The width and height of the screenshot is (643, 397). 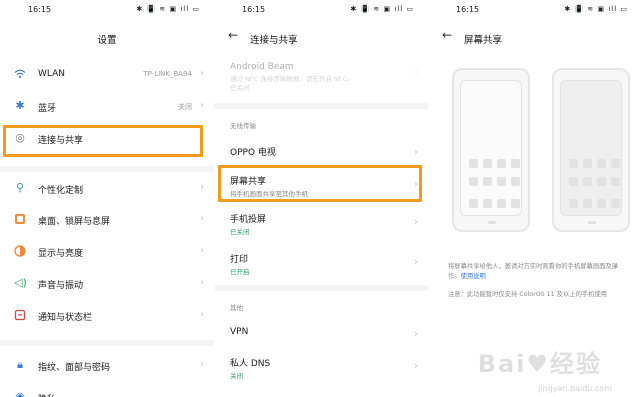 I want to click on android-beam-label: Android Beam, so click(x=262, y=67).